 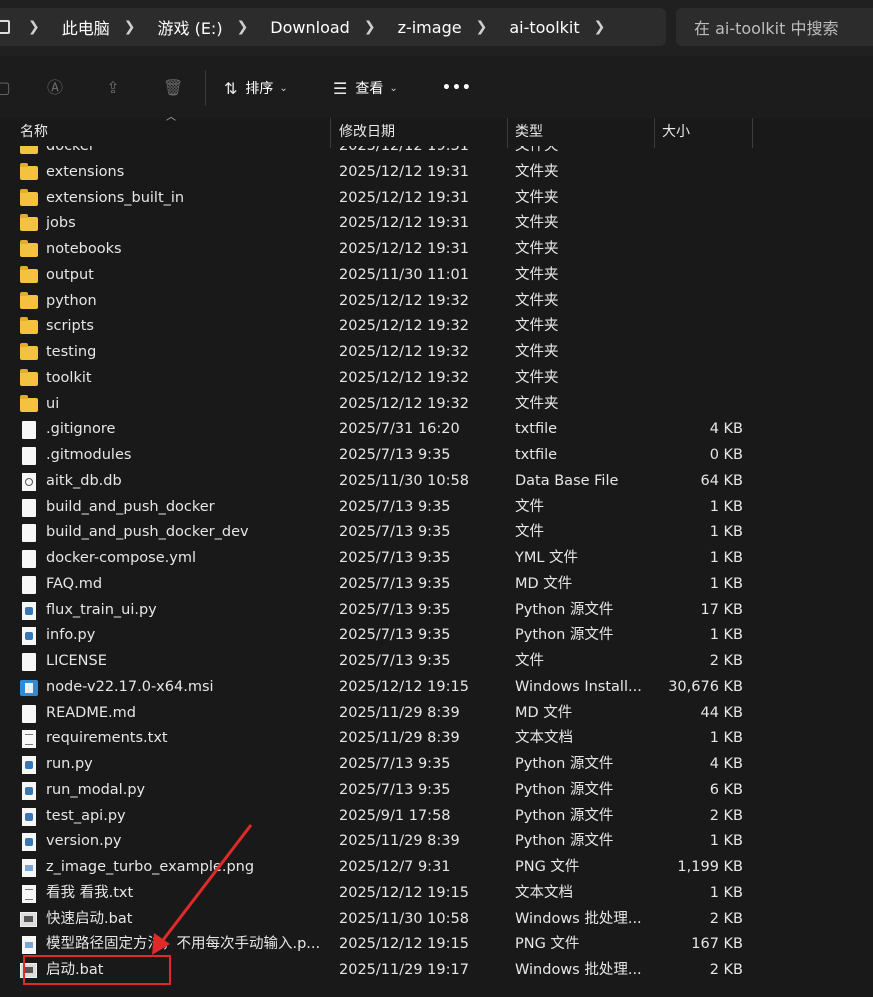 What do you see at coordinates (529, 132) in the screenshot?
I see `column-header-type: 类型` at bounding box center [529, 132].